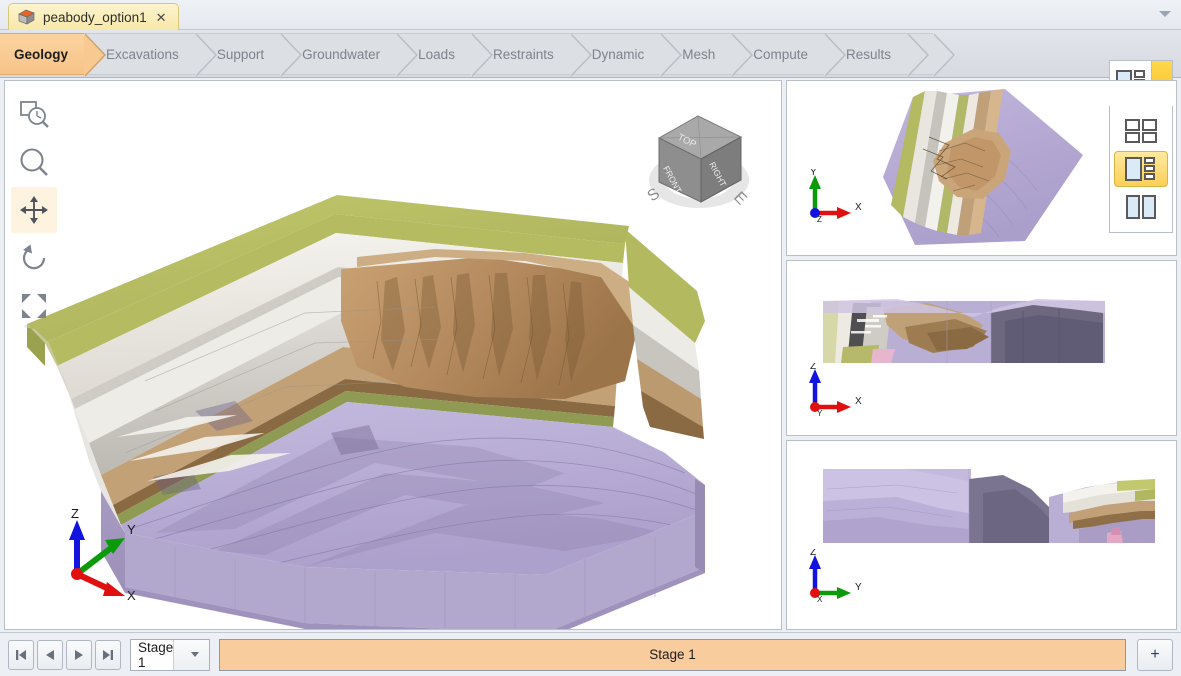 This screenshot has height=676, width=1181. I want to click on stage-selector-dropdown-arrow, so click(191, 654).